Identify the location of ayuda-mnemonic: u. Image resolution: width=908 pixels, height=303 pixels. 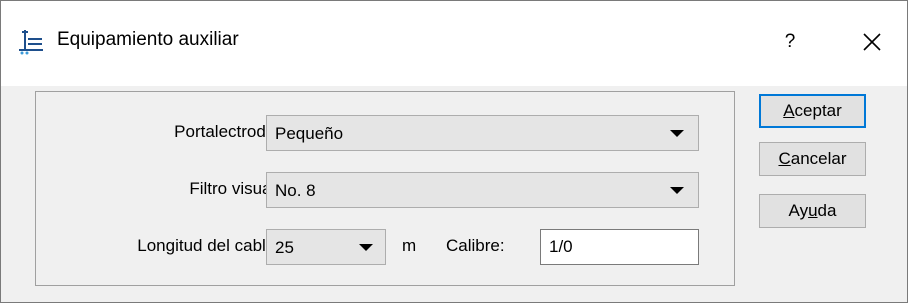
(813, 210).